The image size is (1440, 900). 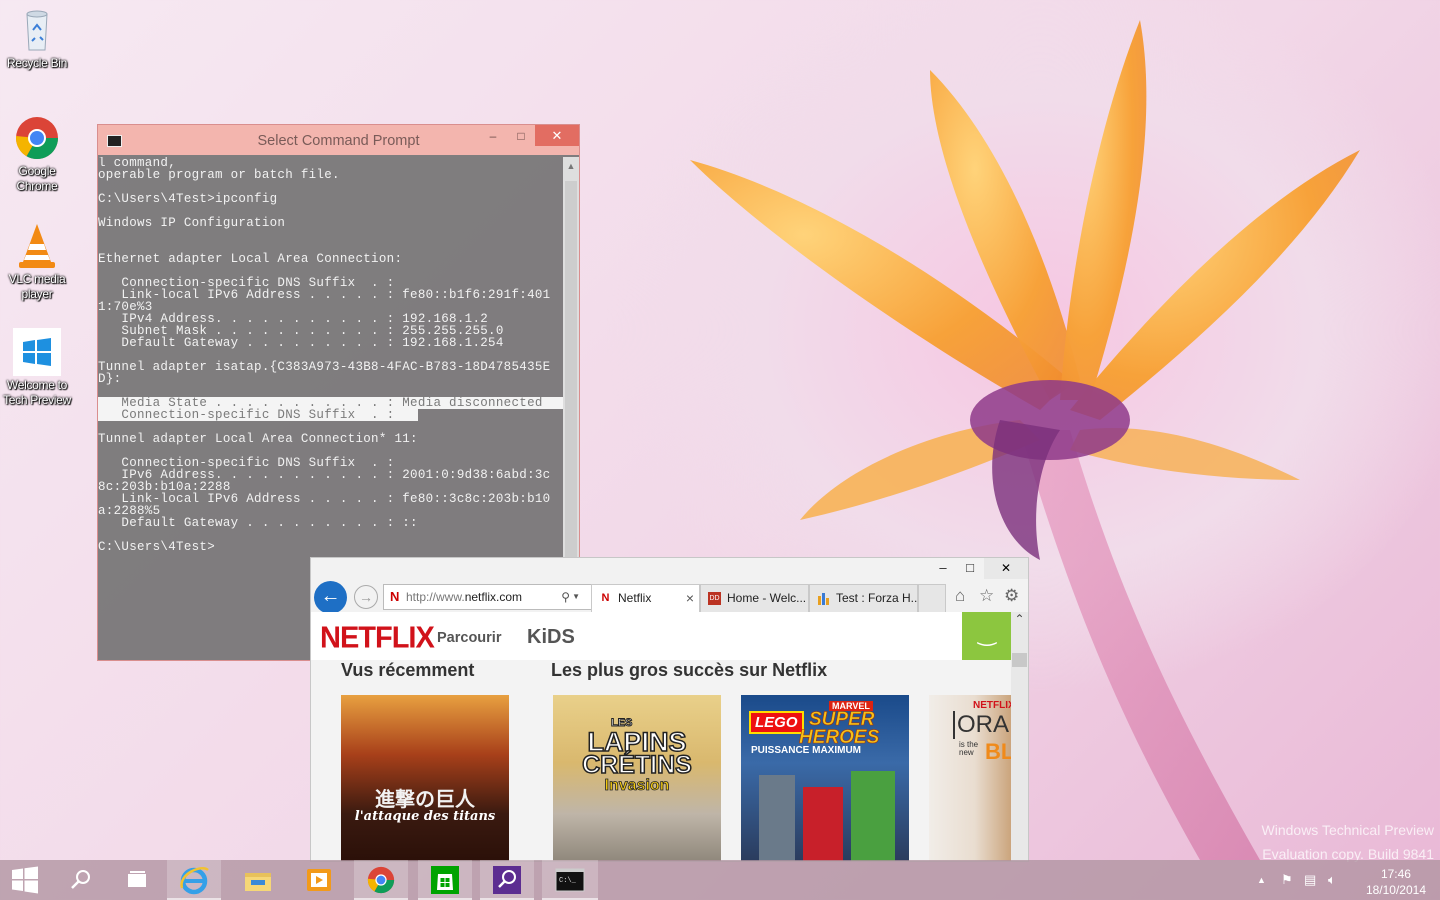 I want to click on vlc-icon, so click(x=37, y=246).